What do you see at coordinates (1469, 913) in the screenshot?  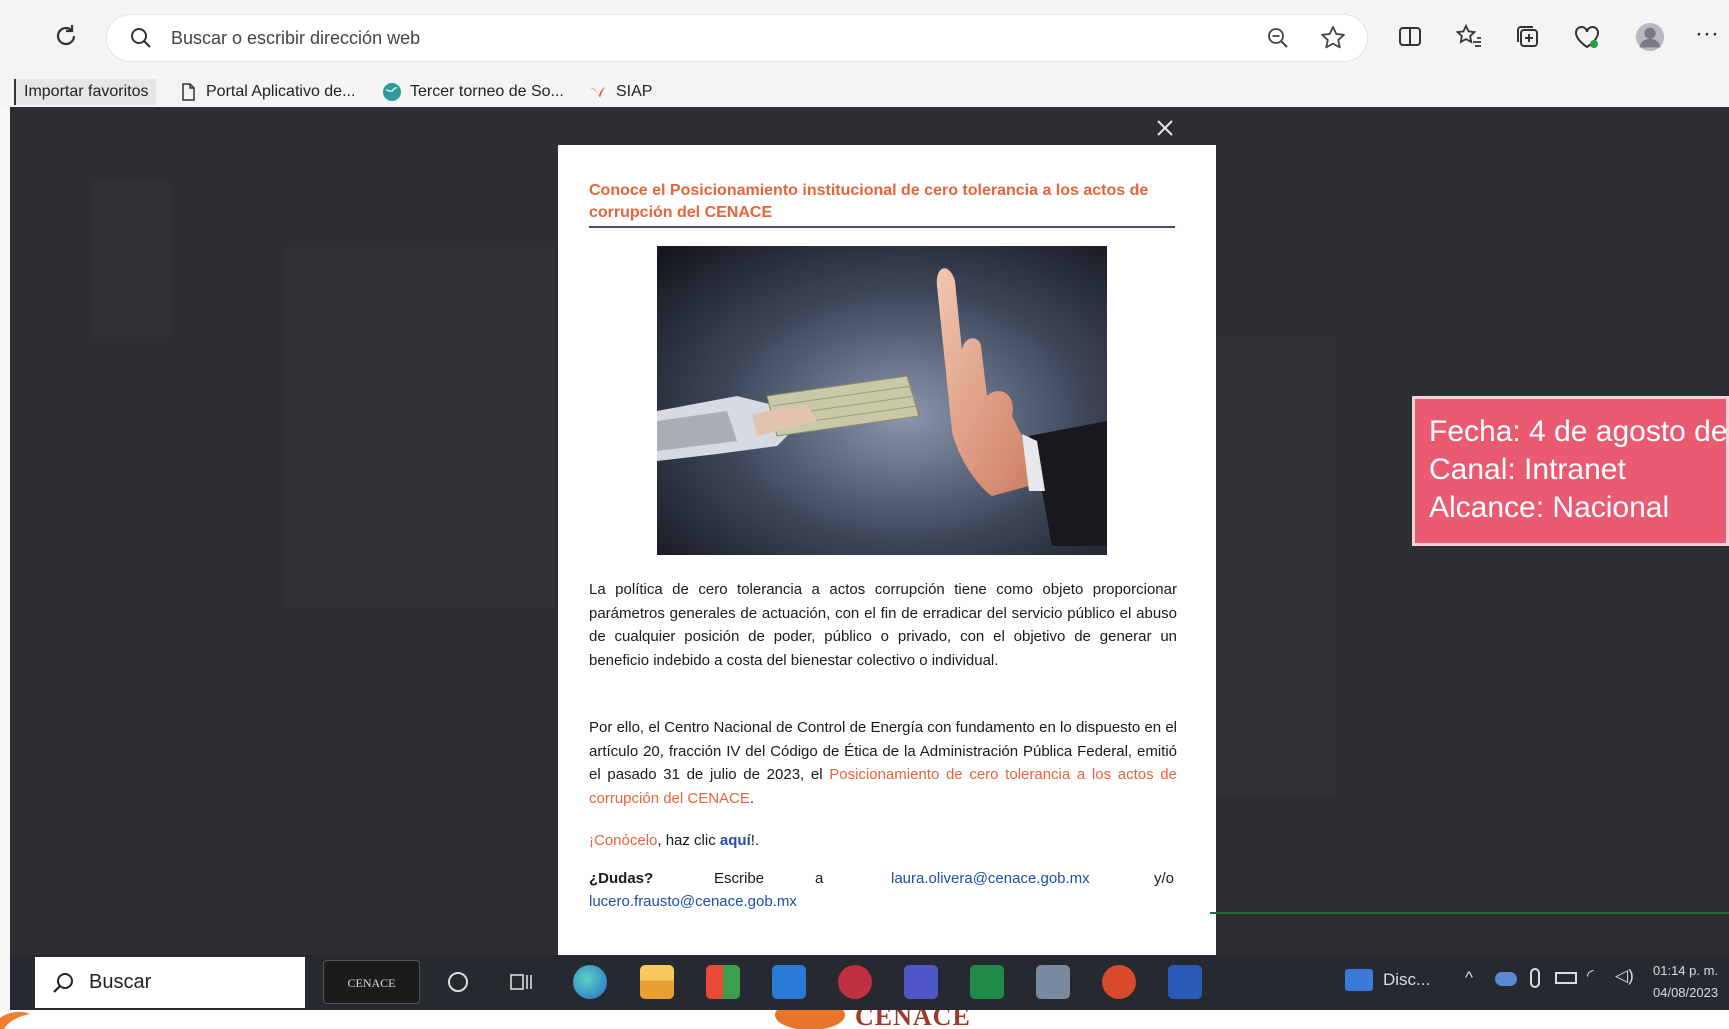 I see `divider-line` at bounding box center [1469, 913].